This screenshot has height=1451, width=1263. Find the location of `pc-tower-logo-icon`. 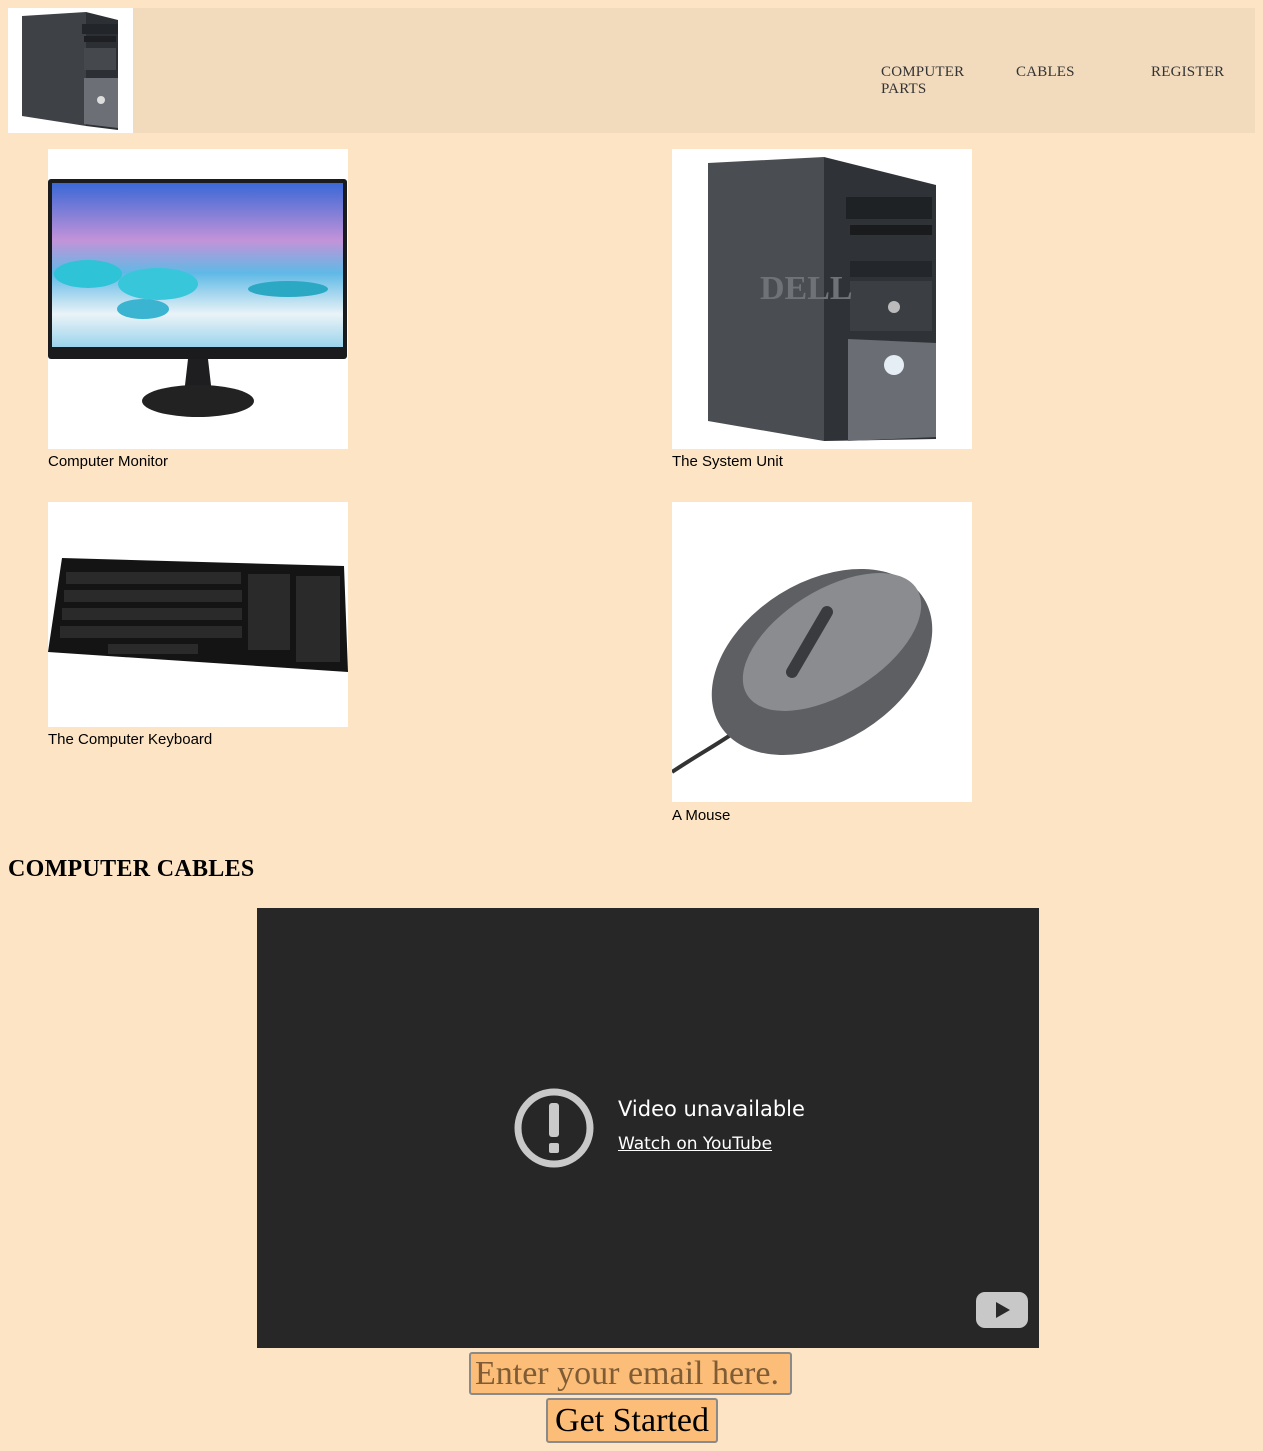

pc-tower-logo-icon is located at coordinates (70, 70).